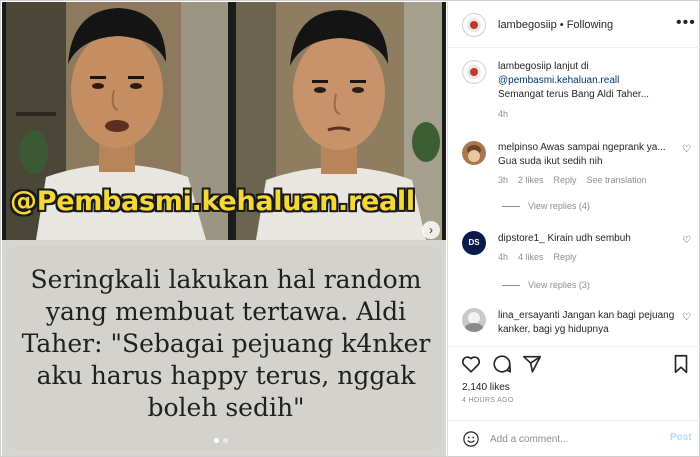 The image size is (700, 457). I want to click on header-username-line: lambegosiip • Following, so click(555, 25).